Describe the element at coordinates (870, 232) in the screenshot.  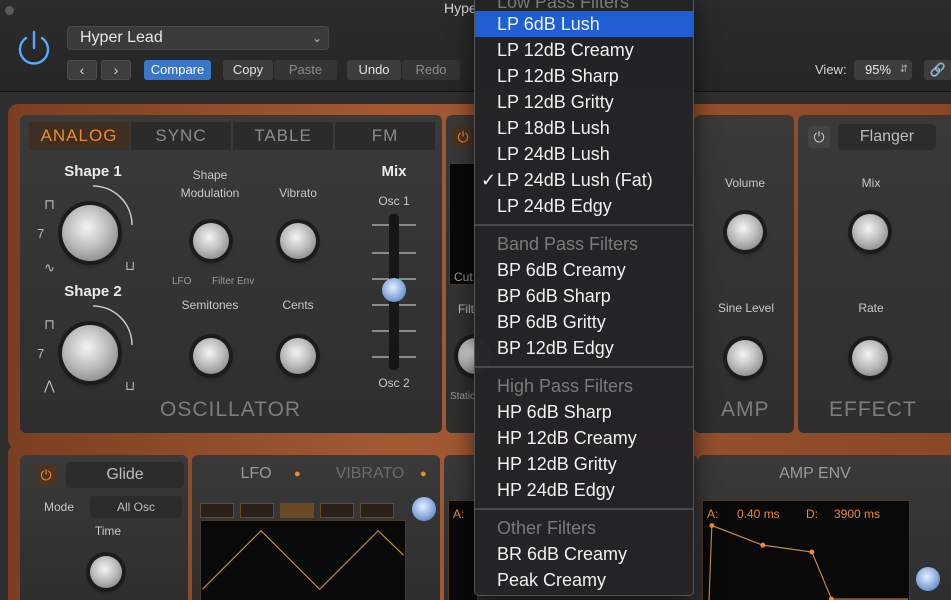
I see `effect-mix-knob` at that location.